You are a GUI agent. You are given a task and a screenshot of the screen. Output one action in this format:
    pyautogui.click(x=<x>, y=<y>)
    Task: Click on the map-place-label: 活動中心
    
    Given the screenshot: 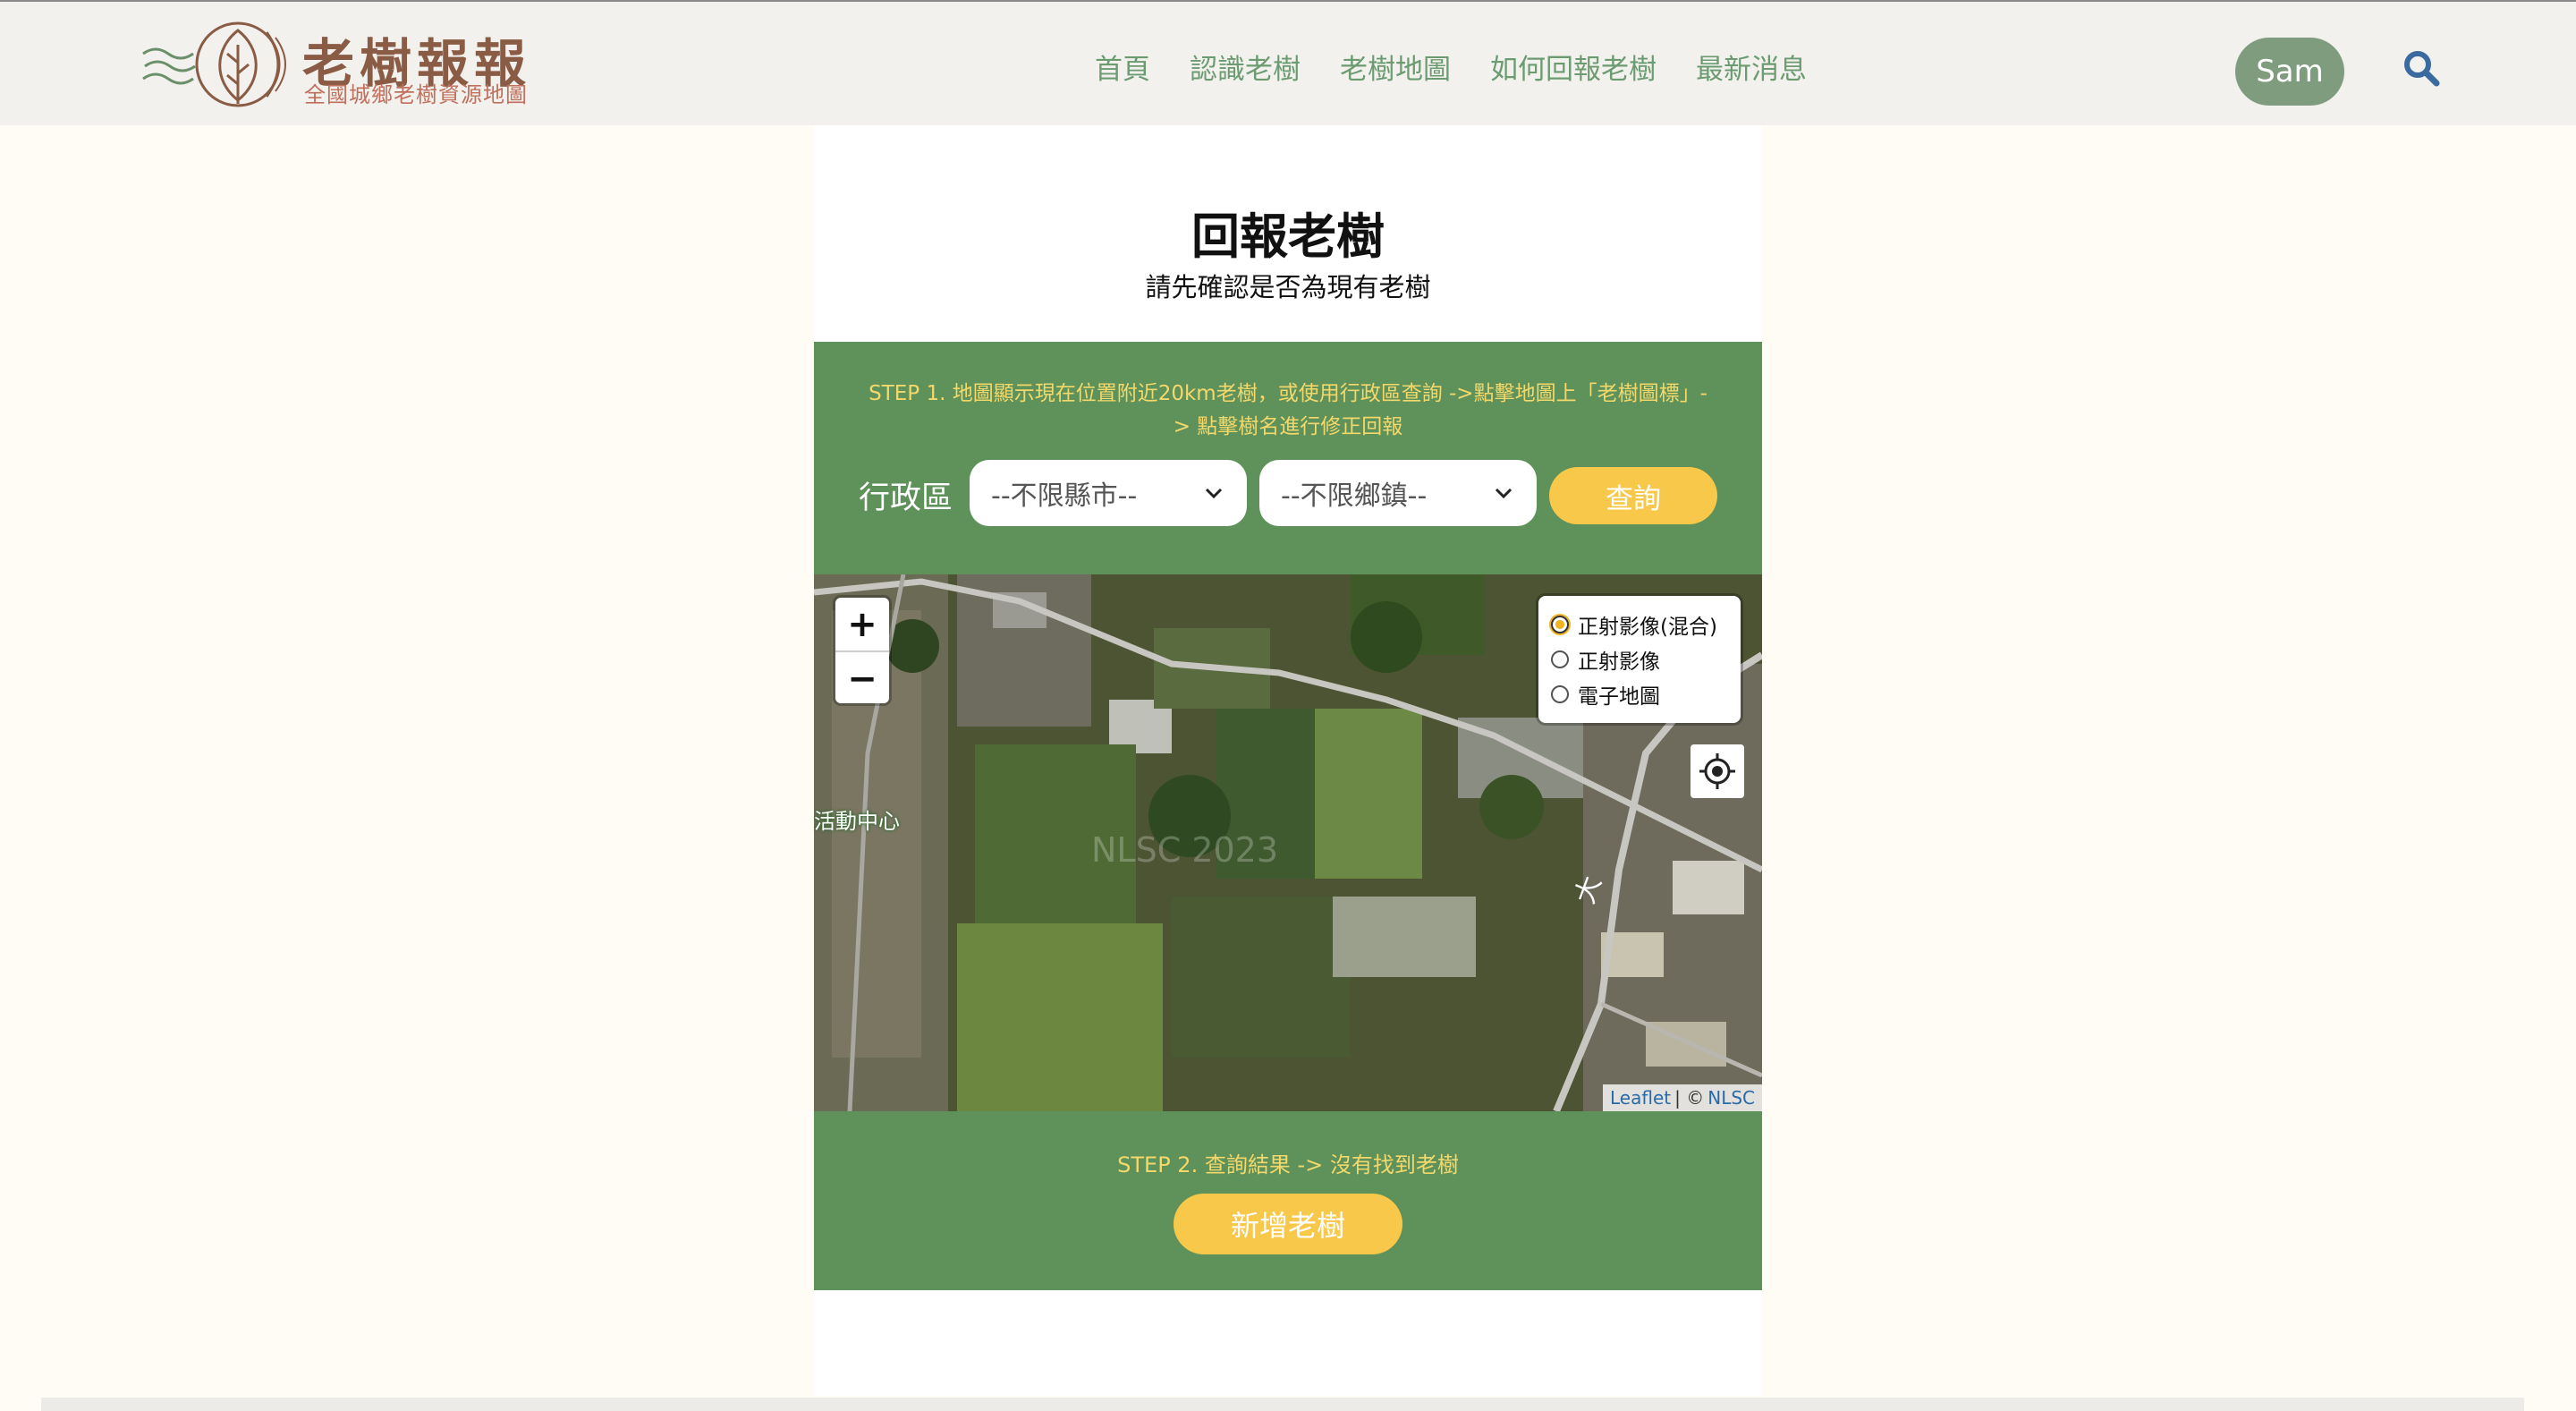 What is the action you would take?
    pyautogui.click(x=857, y=821)
    